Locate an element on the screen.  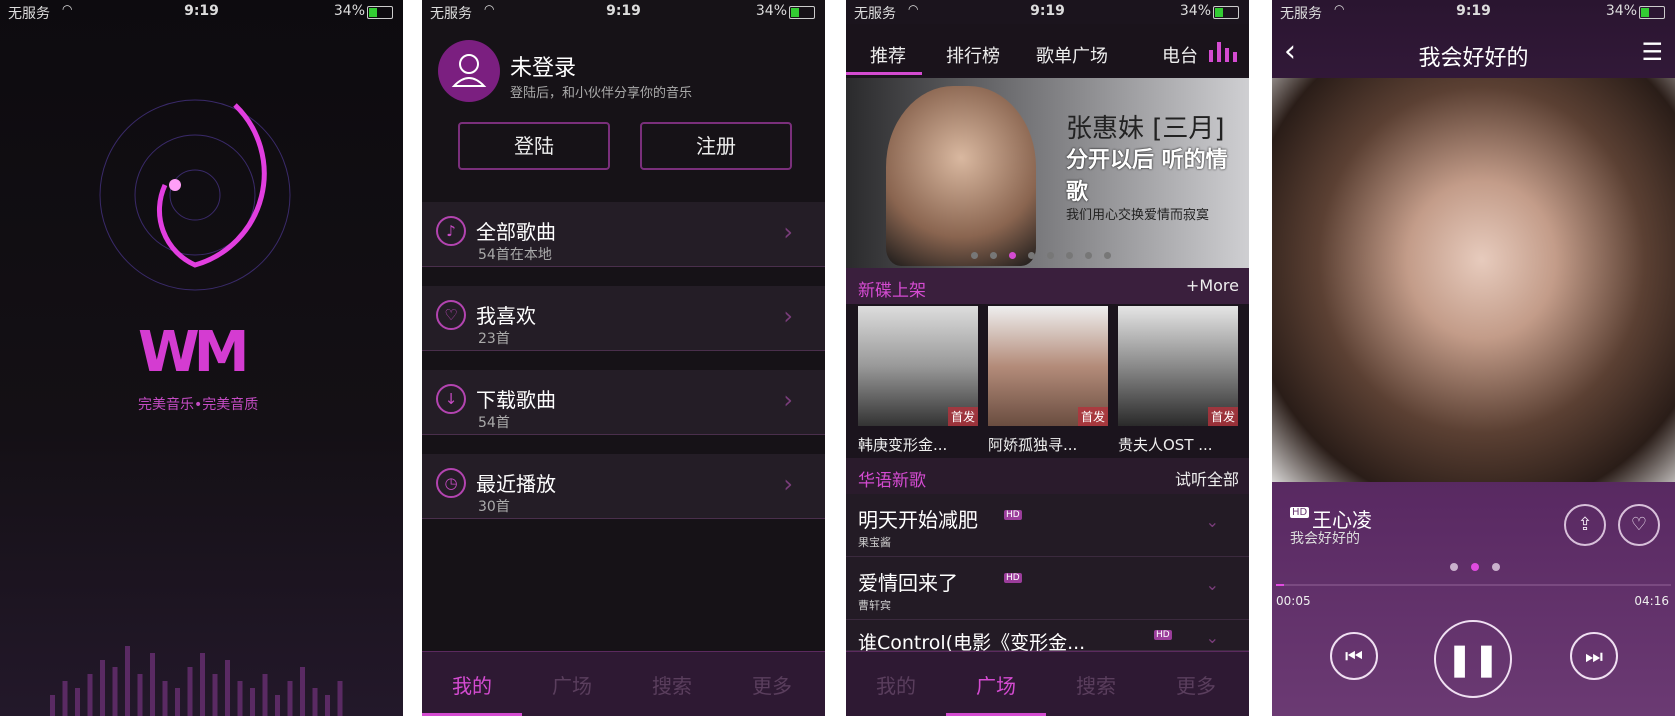
banner-carousel: 张惠妹 [三月] 分开以后 听的情歌 我们用心交换爱情而寂寞 is located at coordinates (1047, 173).